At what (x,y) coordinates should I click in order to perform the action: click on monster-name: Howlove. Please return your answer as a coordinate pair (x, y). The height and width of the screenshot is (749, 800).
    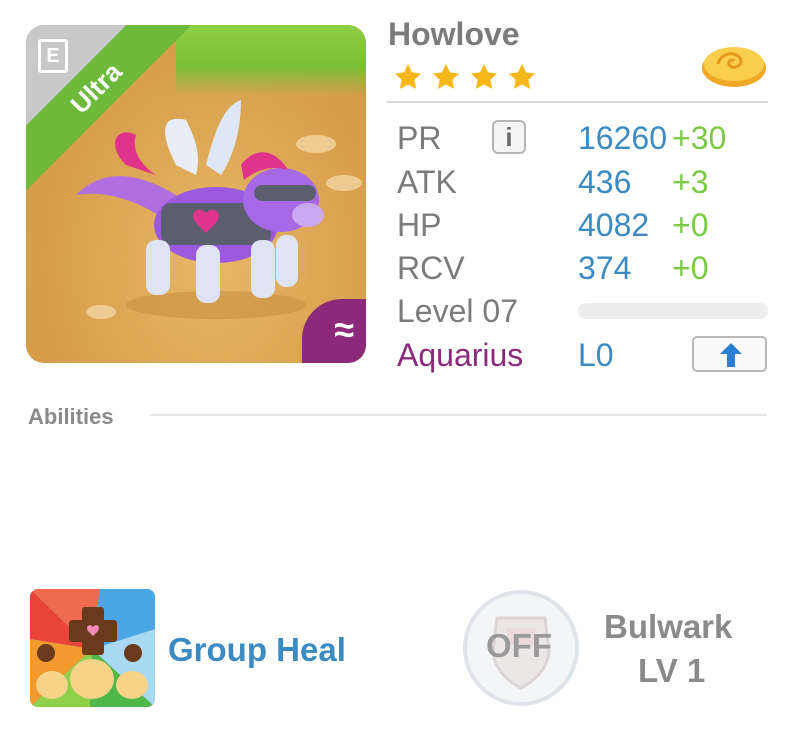
    Looking at the image, I should click on (454, 34).